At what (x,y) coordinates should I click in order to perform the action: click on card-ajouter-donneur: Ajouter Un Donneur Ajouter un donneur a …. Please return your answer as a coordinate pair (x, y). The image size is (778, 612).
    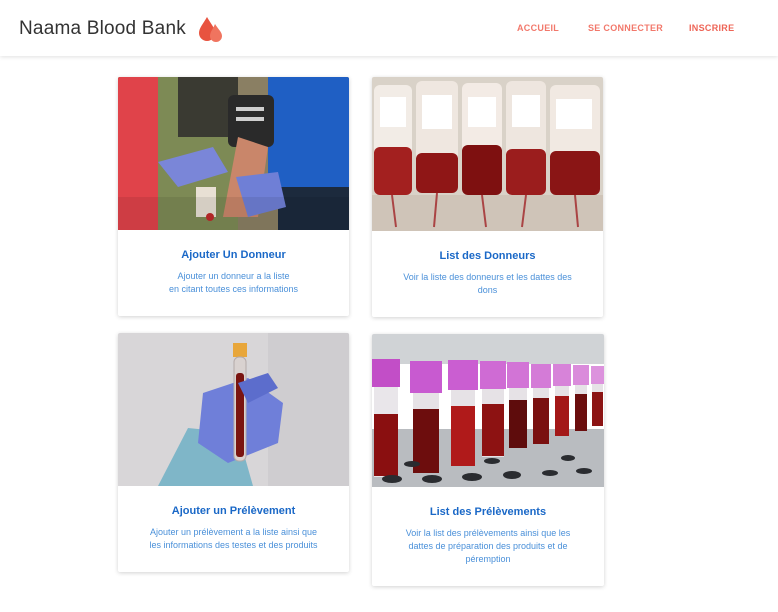
    Looking at the image, I should click on (233, 196).